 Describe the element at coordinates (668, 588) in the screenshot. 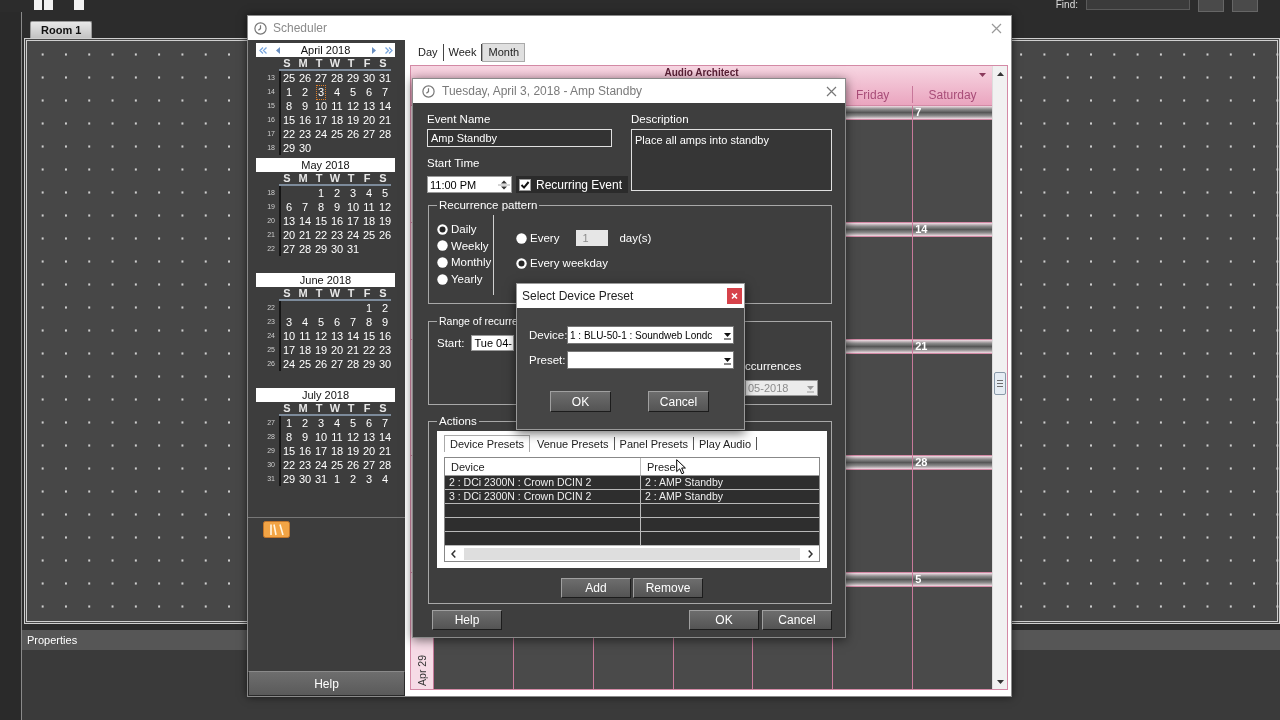

I see `action-button: Remove` at that location.